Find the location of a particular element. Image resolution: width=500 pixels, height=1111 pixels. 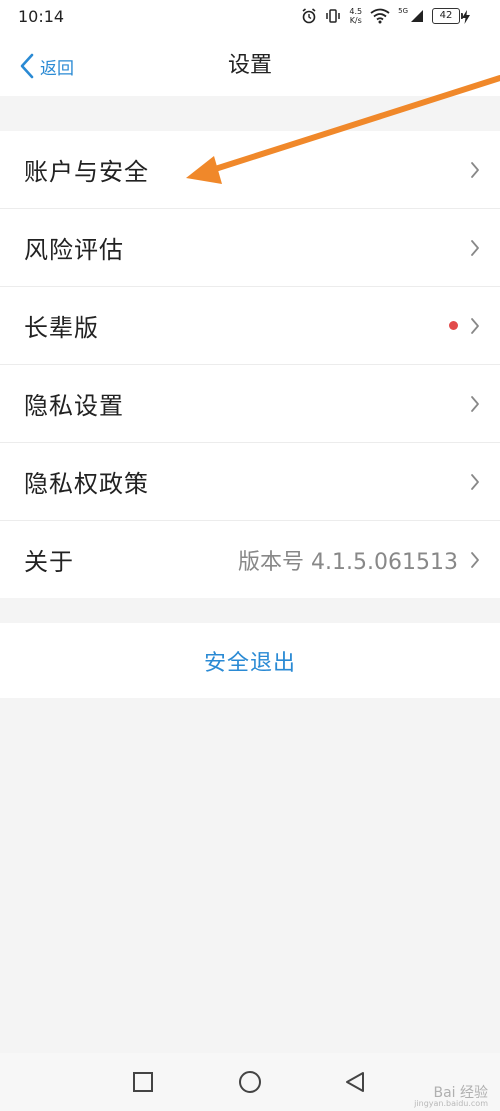

status-time: 10:14 is located at coordinates (41, 16).